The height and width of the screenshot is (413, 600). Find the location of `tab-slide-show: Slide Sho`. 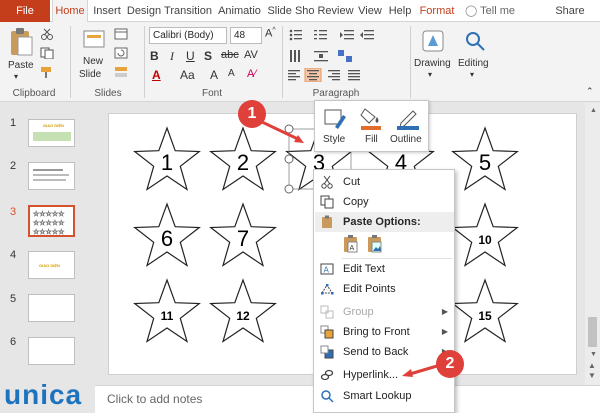

tab-slide-show: Slide Sho is located at coordinates (291, 11).